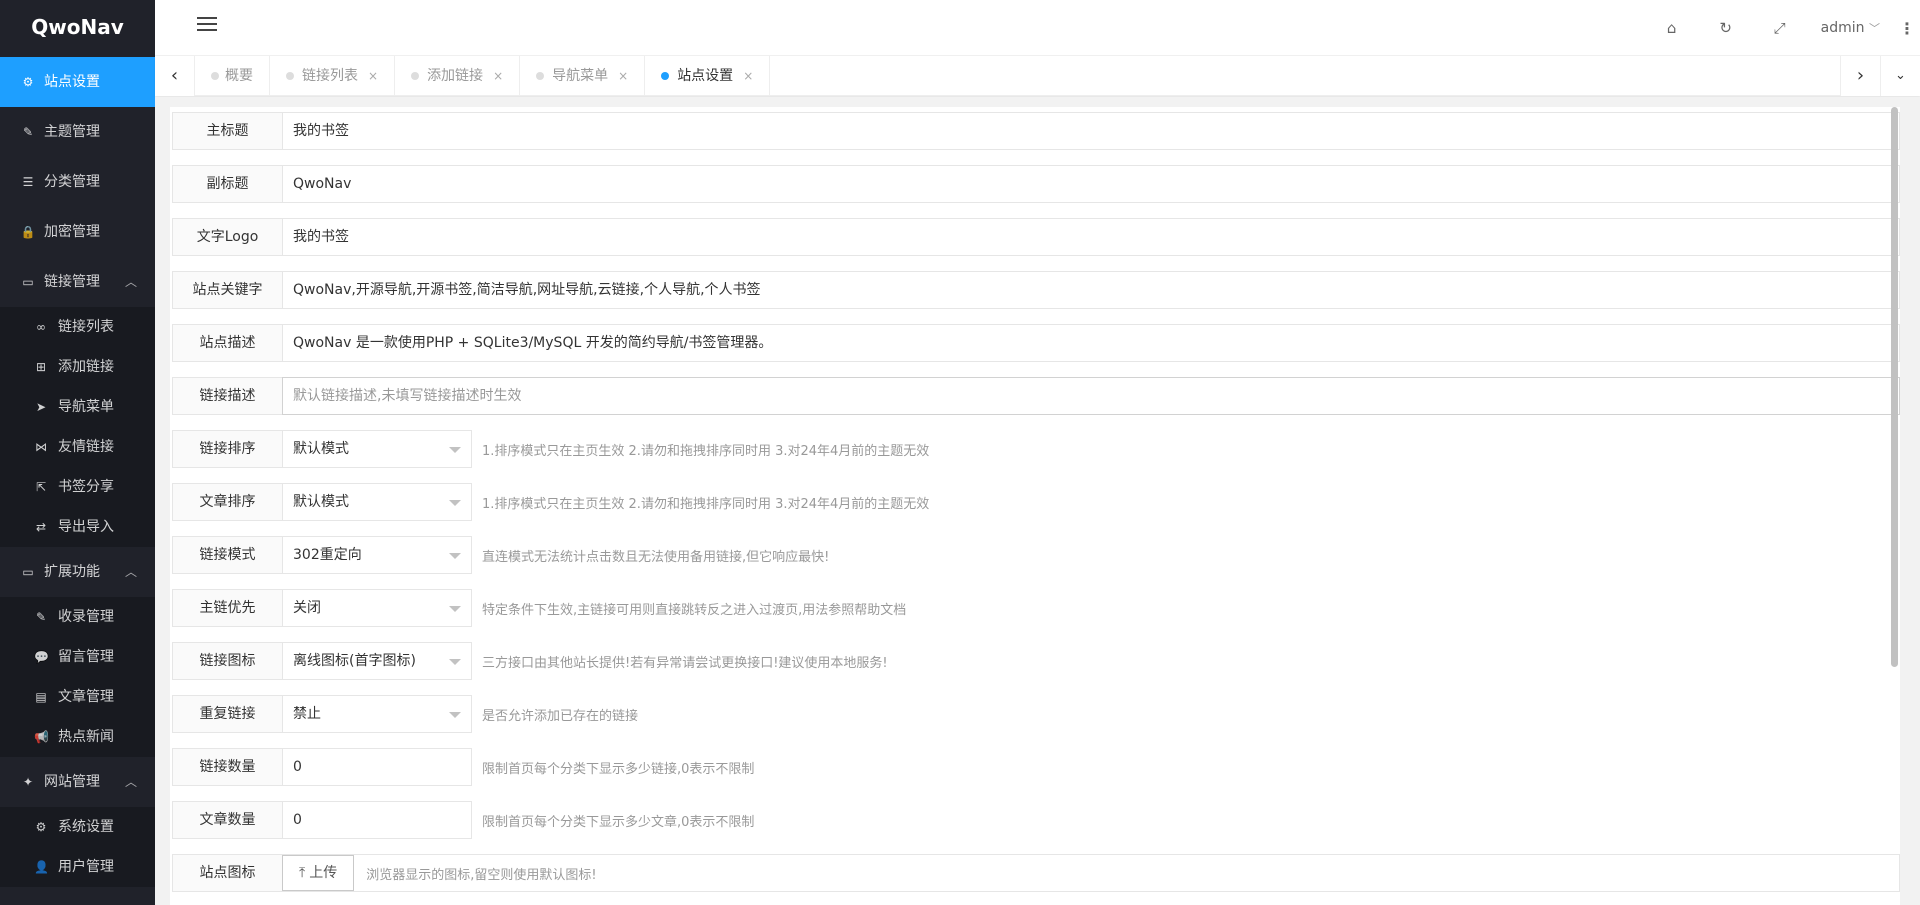  I want to click on form-hint: 1.排序模式只在主页生效 2.请勿和拖拽排序同时用 3.对24年4月前的主题无效, so click(706, 451).